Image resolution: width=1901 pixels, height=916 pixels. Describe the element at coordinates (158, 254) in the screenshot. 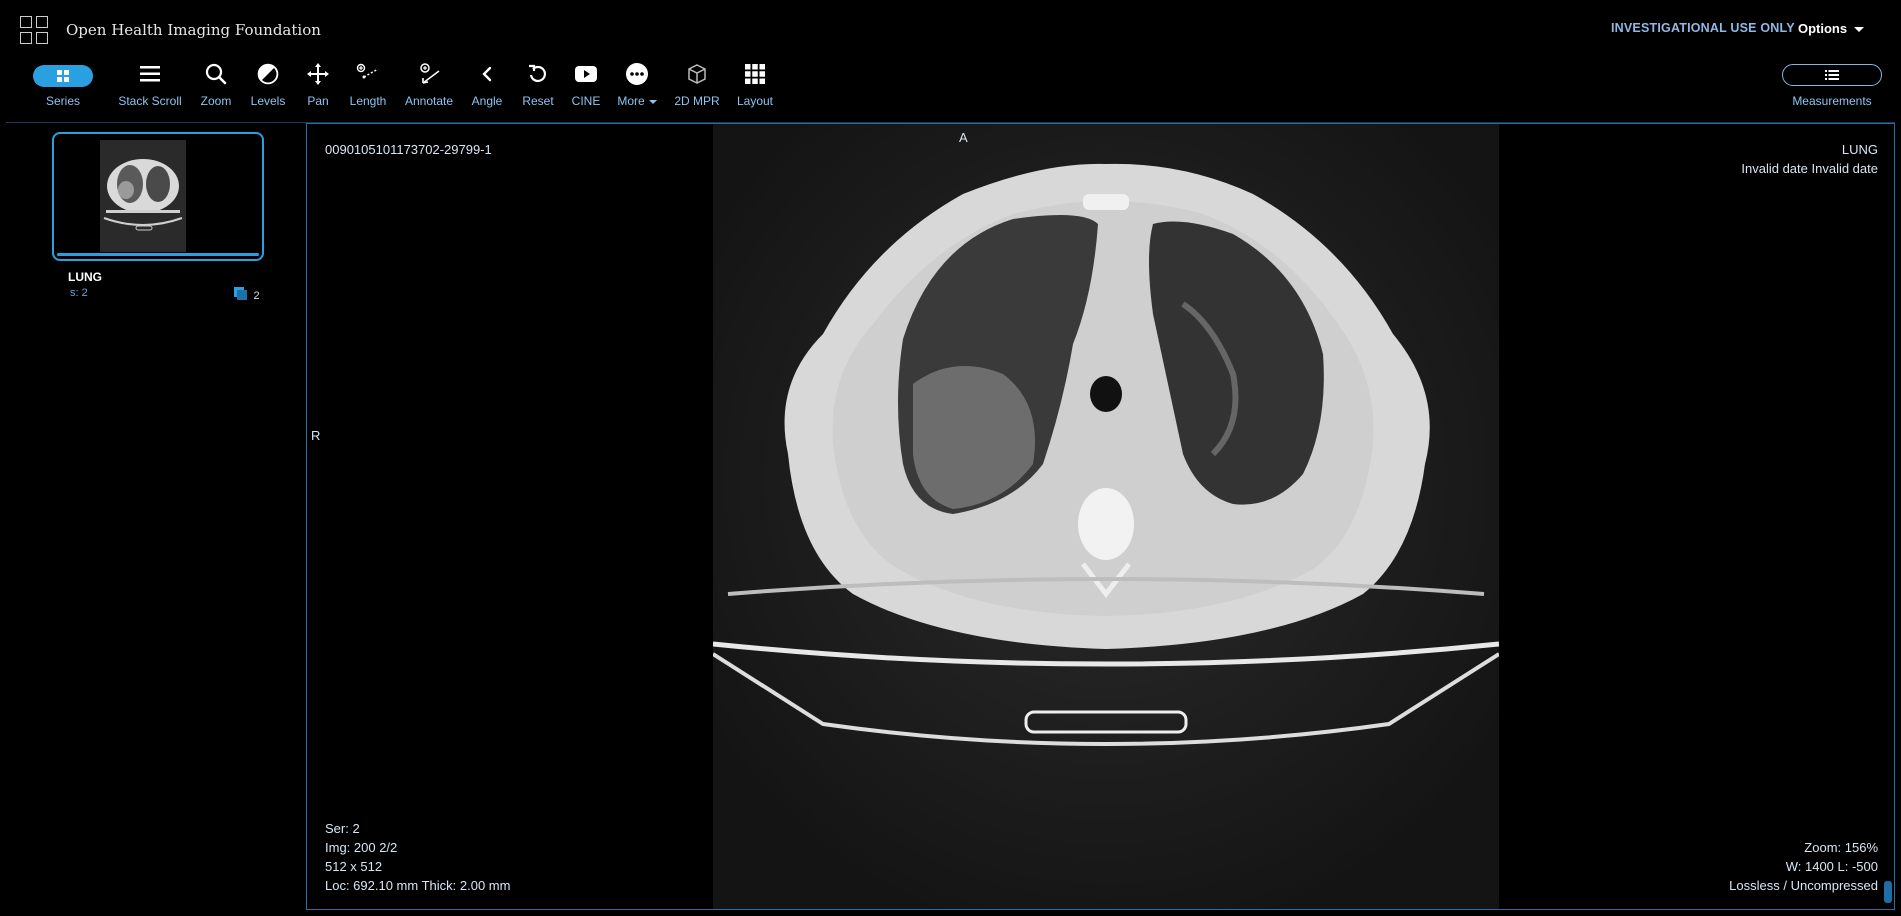

I see `thumbnail-progress-bar` at that location.